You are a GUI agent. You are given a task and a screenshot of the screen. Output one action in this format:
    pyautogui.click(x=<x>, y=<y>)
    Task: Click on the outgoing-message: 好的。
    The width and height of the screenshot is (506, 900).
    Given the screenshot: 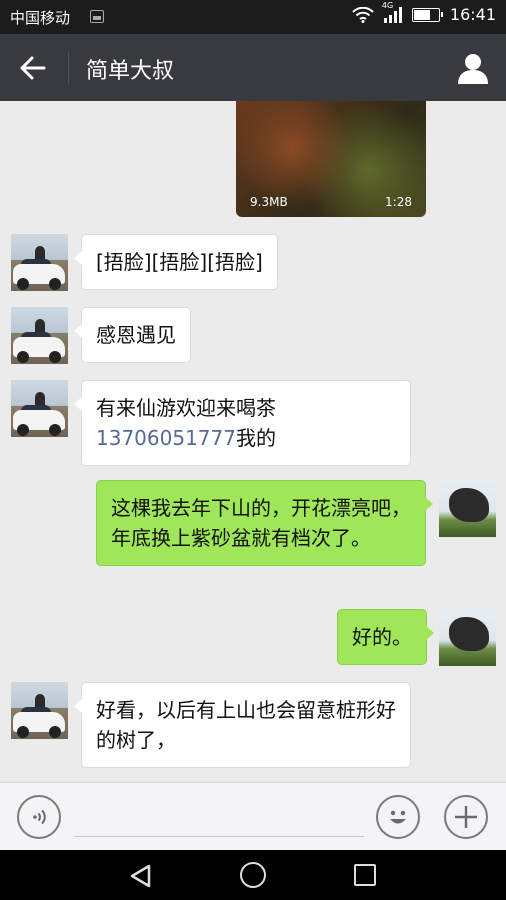 What is the action you would take?
    pyautogui.click(x=385, y=637)
    